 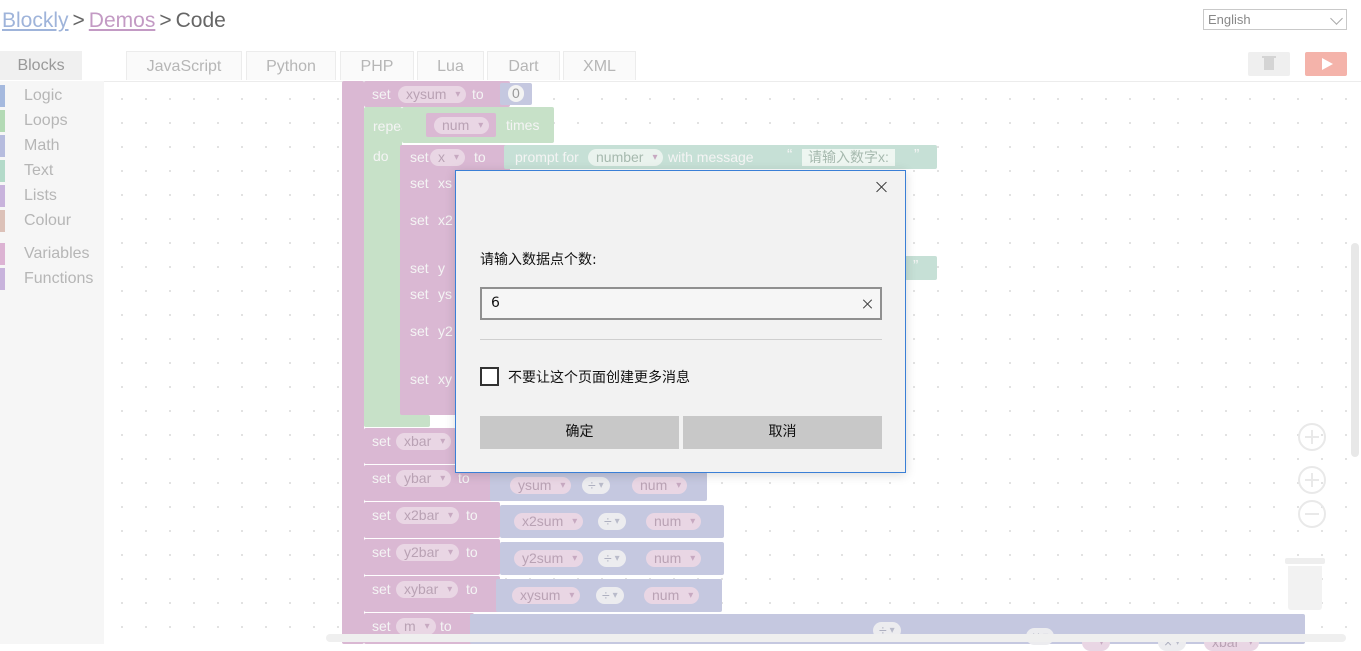 I want to click on category-label: Math, so click(x=42, y=145).